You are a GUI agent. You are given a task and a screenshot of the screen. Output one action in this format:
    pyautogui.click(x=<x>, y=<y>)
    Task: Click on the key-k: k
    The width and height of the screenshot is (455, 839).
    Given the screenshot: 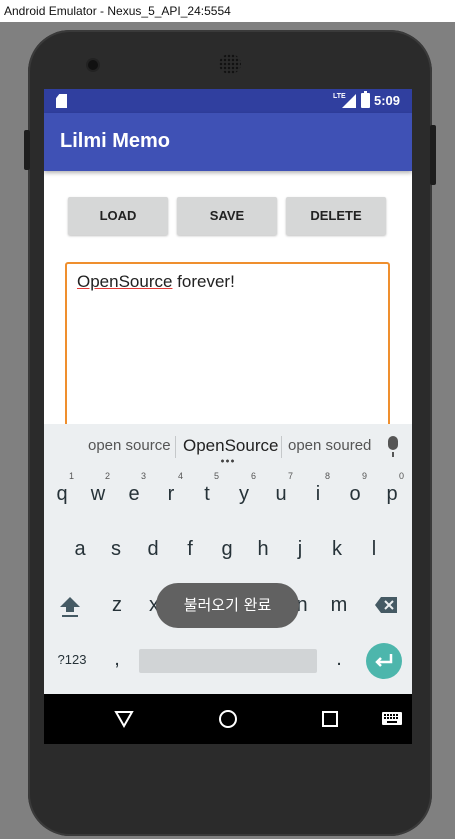 What is the action you would take?
    pyautogui.click(x=337, y=545)
    